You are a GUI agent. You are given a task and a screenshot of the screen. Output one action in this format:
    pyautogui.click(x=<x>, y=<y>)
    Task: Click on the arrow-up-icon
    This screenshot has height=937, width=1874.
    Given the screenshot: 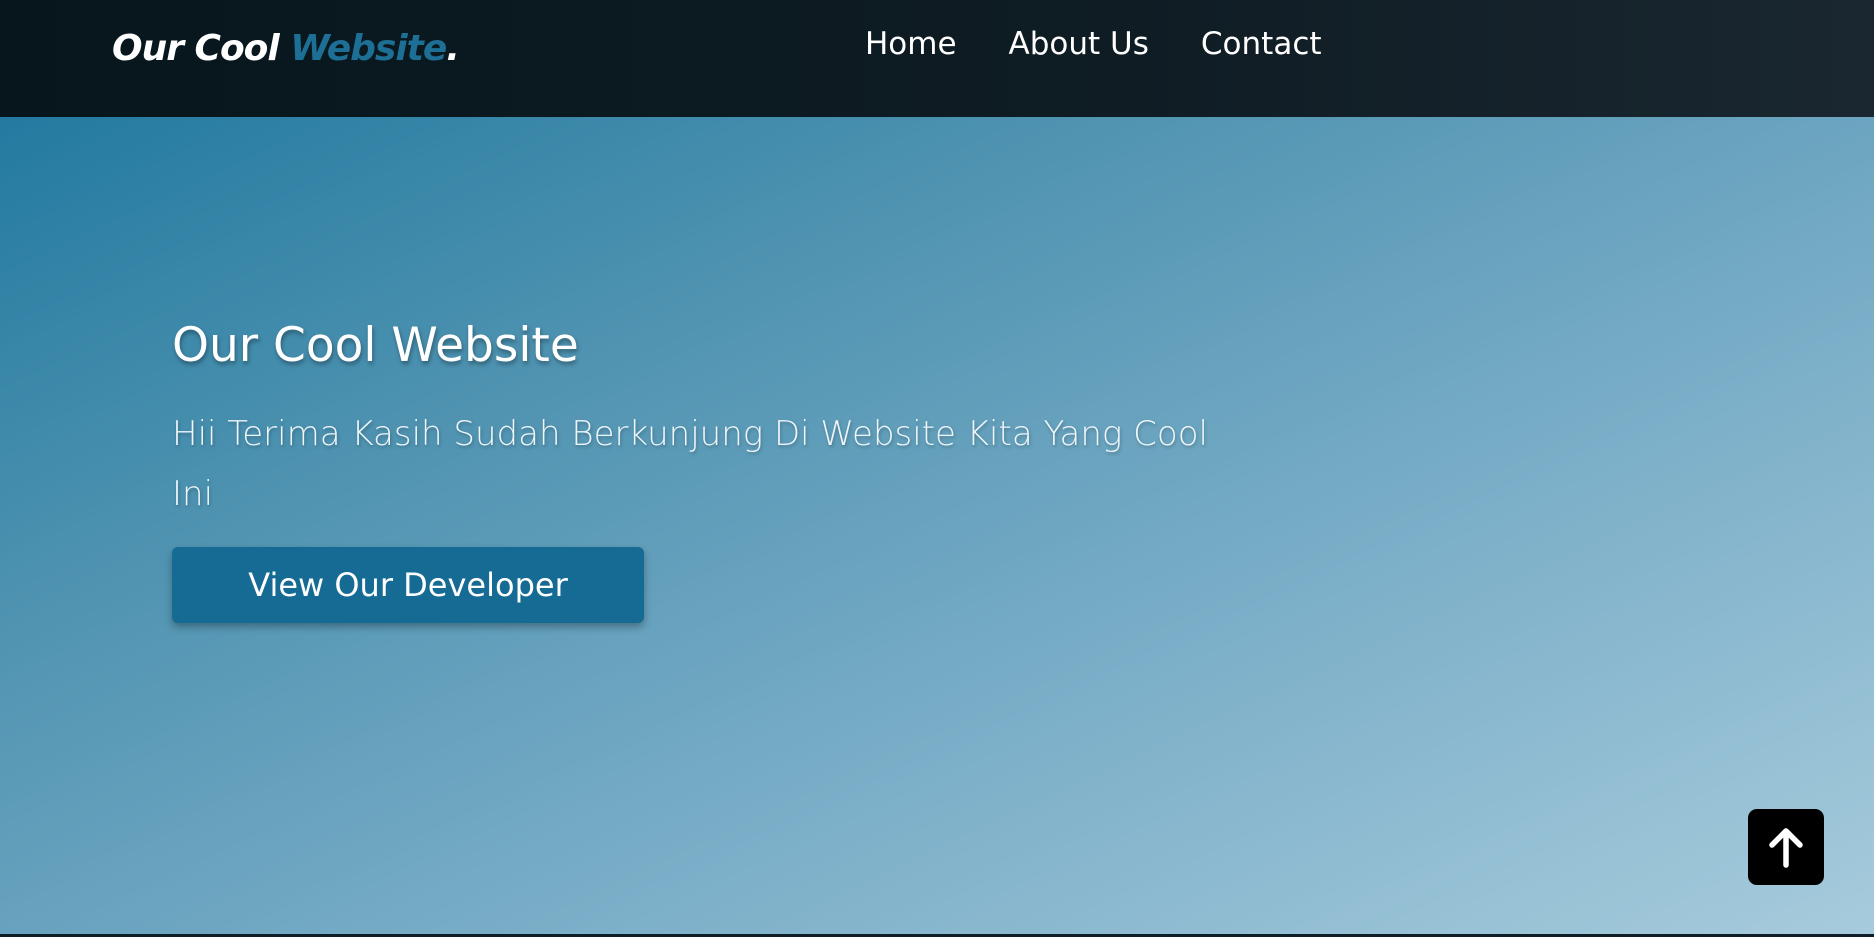 What is the action you would take?
    pyautogui.click(x=1786, y=848)
    